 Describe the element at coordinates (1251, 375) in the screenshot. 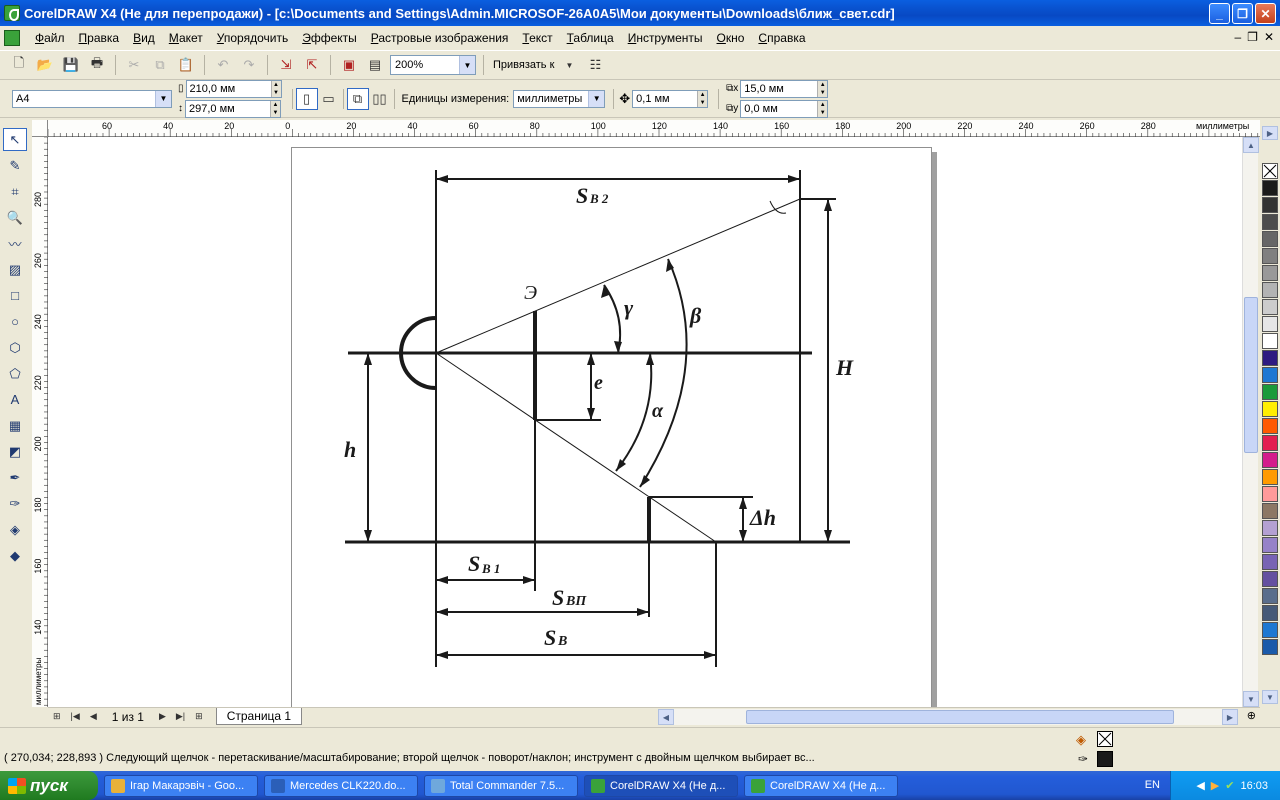

I see `vertical-scroll-thumb` at that location.